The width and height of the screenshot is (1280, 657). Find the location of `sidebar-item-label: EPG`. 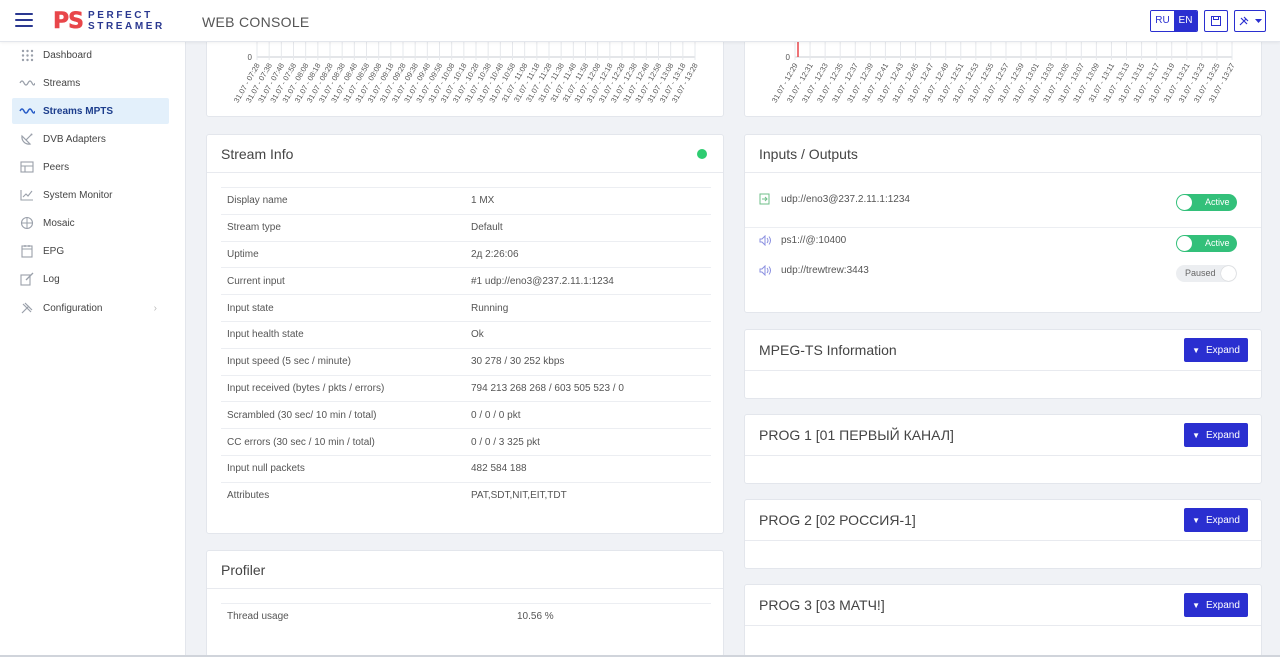

sidebar-item-label: EPG is located at coordinates (54, 251).